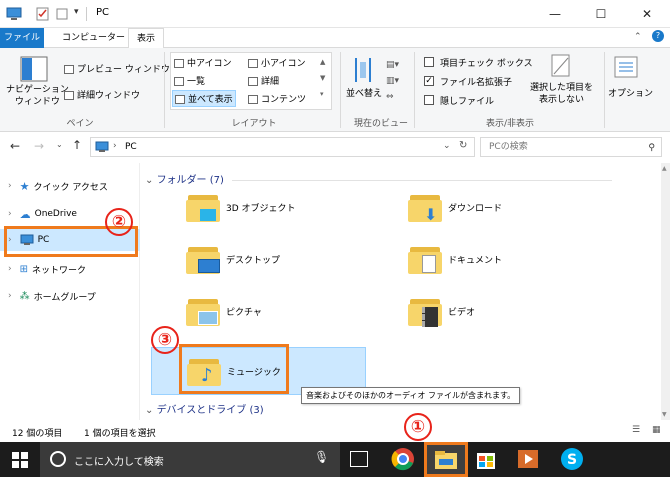 This screenshot has width=670, height=477. What do you see at coordinates (179, 81) in the screenshot?
I see `list-icon` at bounding box center [179, 81].